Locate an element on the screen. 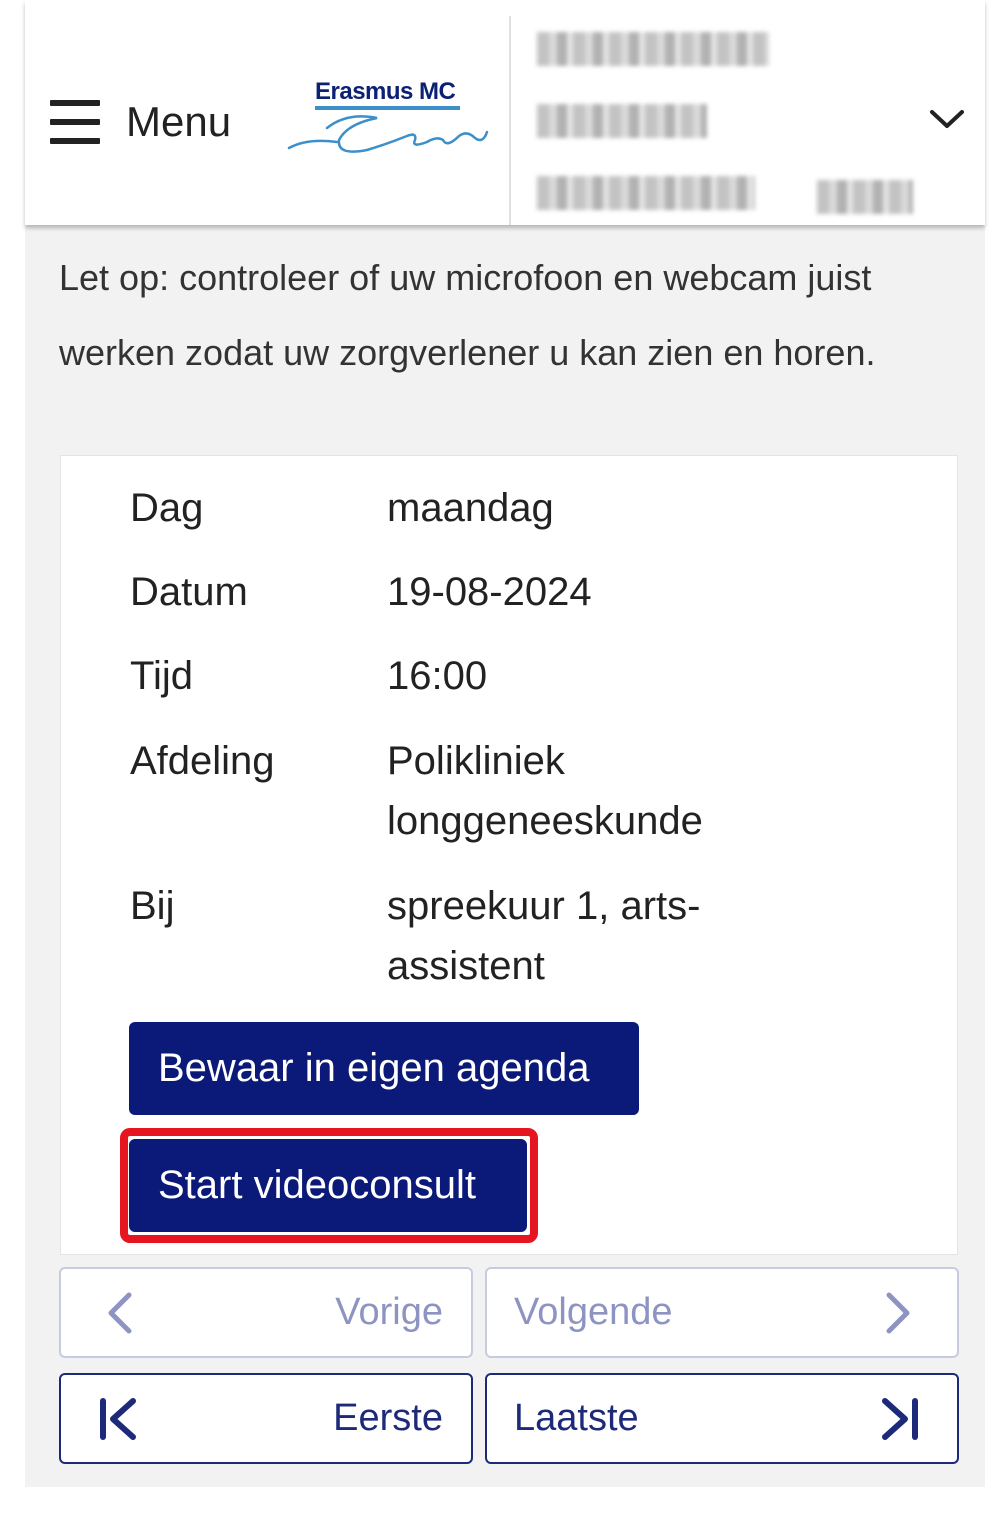 This screenshot has height=1520, width=991. value-bij: spreekuur 1, arts-assistent is located at coordinates (544, 936).